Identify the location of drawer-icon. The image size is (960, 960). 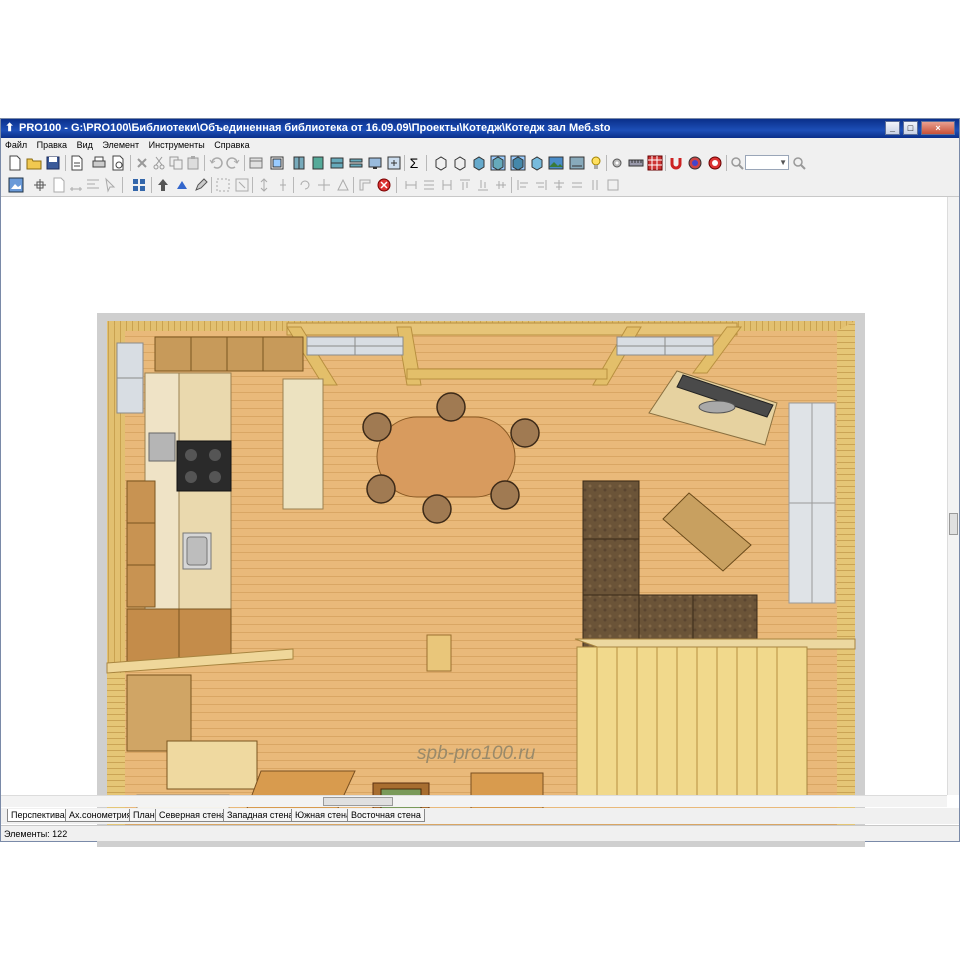
(337, 163).